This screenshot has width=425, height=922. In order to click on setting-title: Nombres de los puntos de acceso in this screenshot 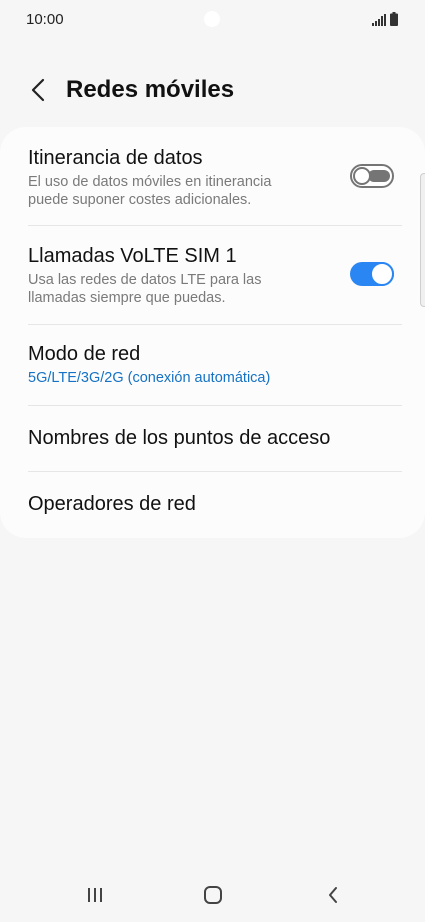, I will do `click(179, 438)`.